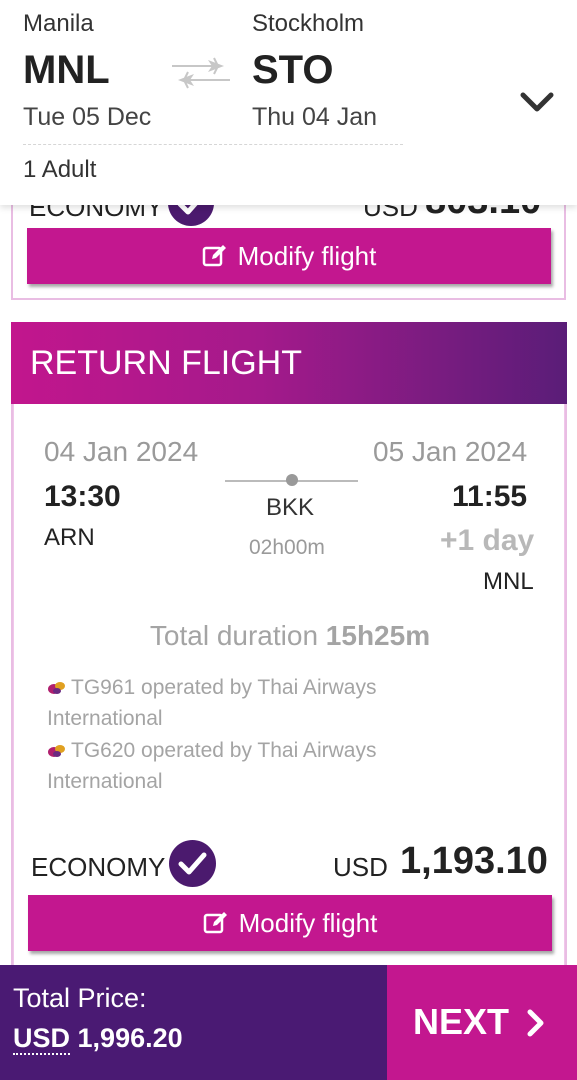 The height and width of the screenshot is (1080, 577). Describe the element at coordinates (315, 117) in the screenshot. I see `return-date: Thu 04 Jan` at that location.